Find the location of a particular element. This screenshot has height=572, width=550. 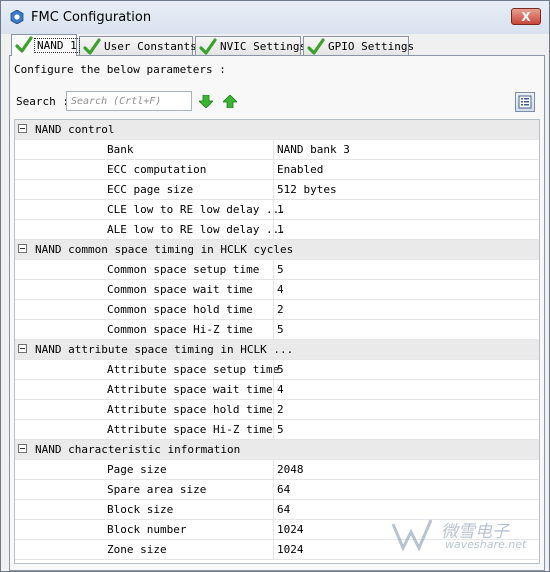

tab-nvic-settings: NVIC Settings is located at coordinates (250, 45).